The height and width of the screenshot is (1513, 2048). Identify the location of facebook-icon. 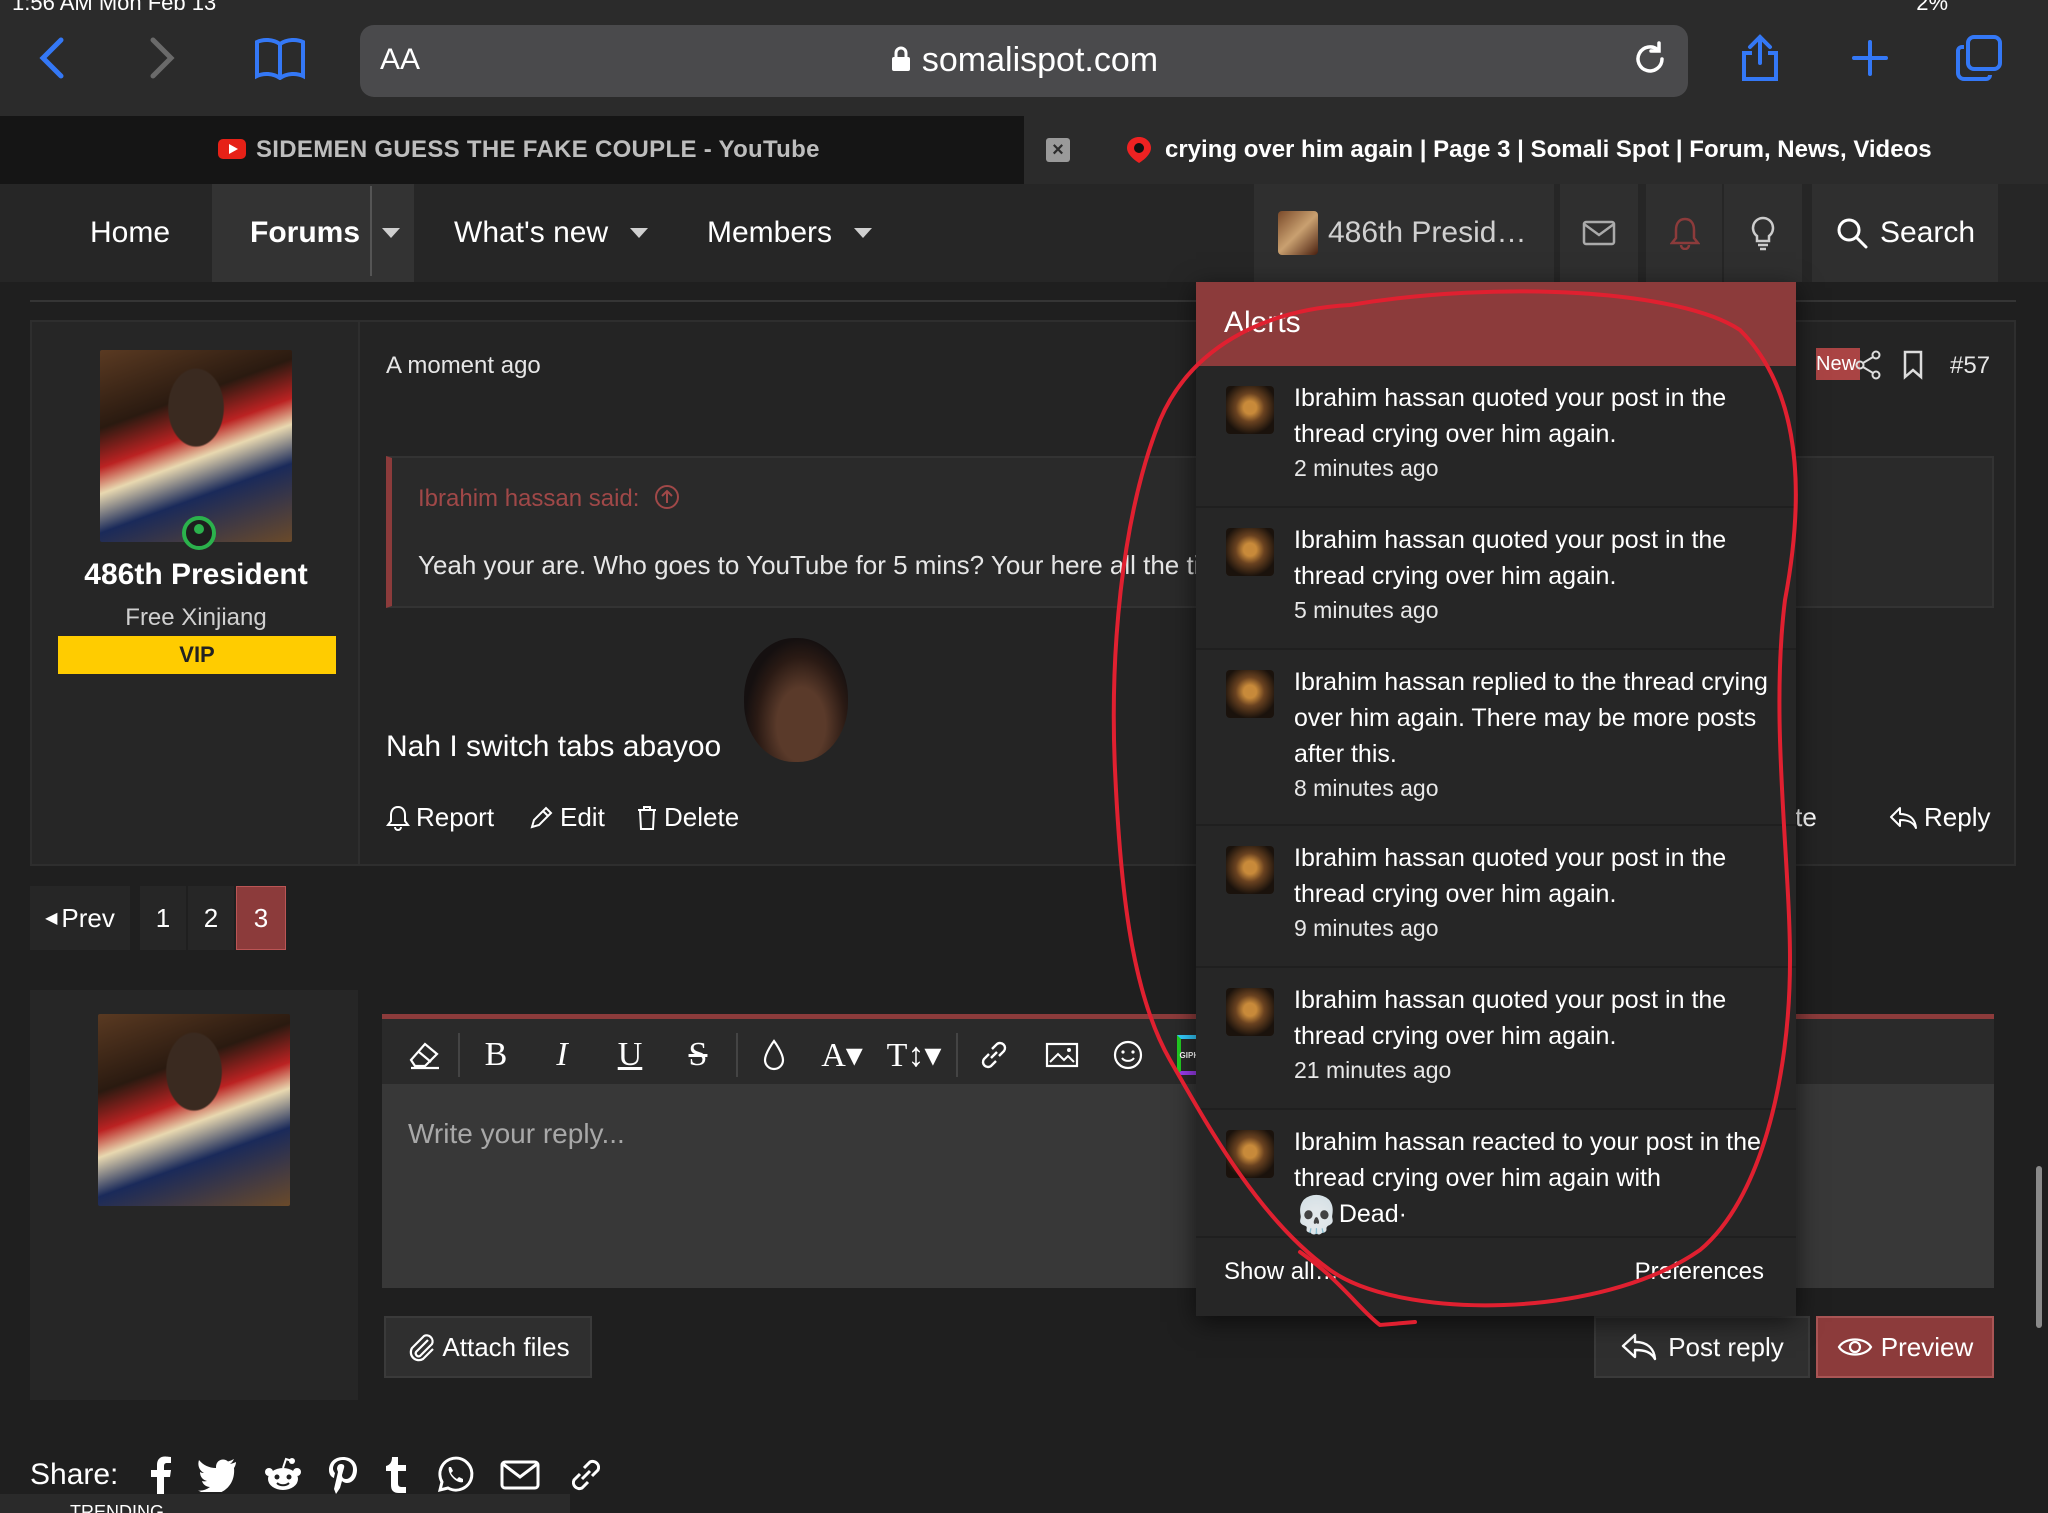
(160, 1475).